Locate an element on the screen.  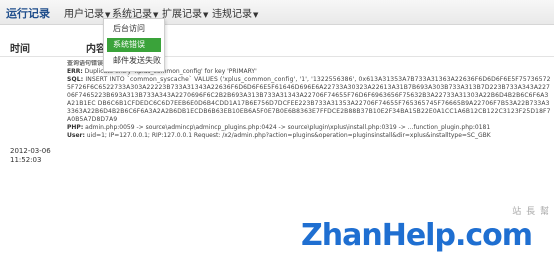
log-time: 11:52:03 is located at coordinates (26, 160).